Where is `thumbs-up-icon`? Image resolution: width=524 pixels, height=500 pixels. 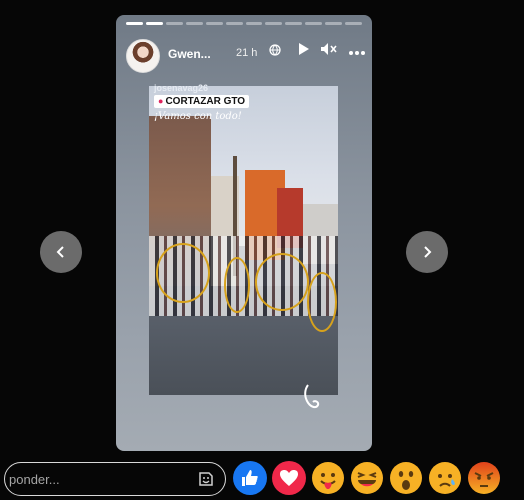
thumbs-up-icon is located at coordinates (250, 478).